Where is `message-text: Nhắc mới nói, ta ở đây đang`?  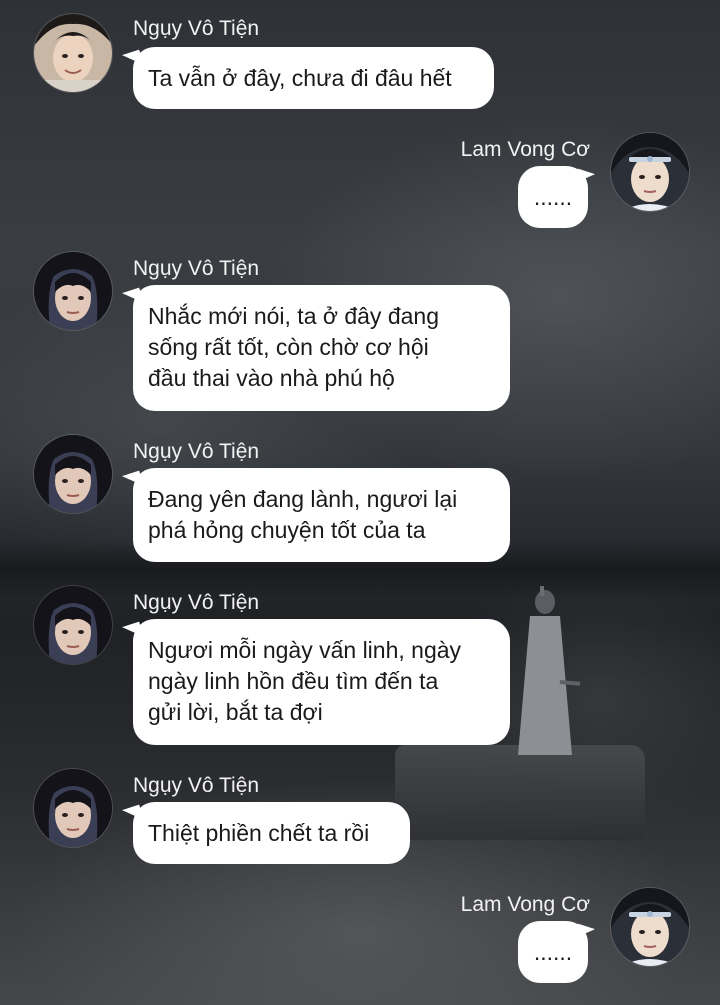
message-text: Nhắc mới nói, ta ở đây đang is located at coordinates (293, 316).